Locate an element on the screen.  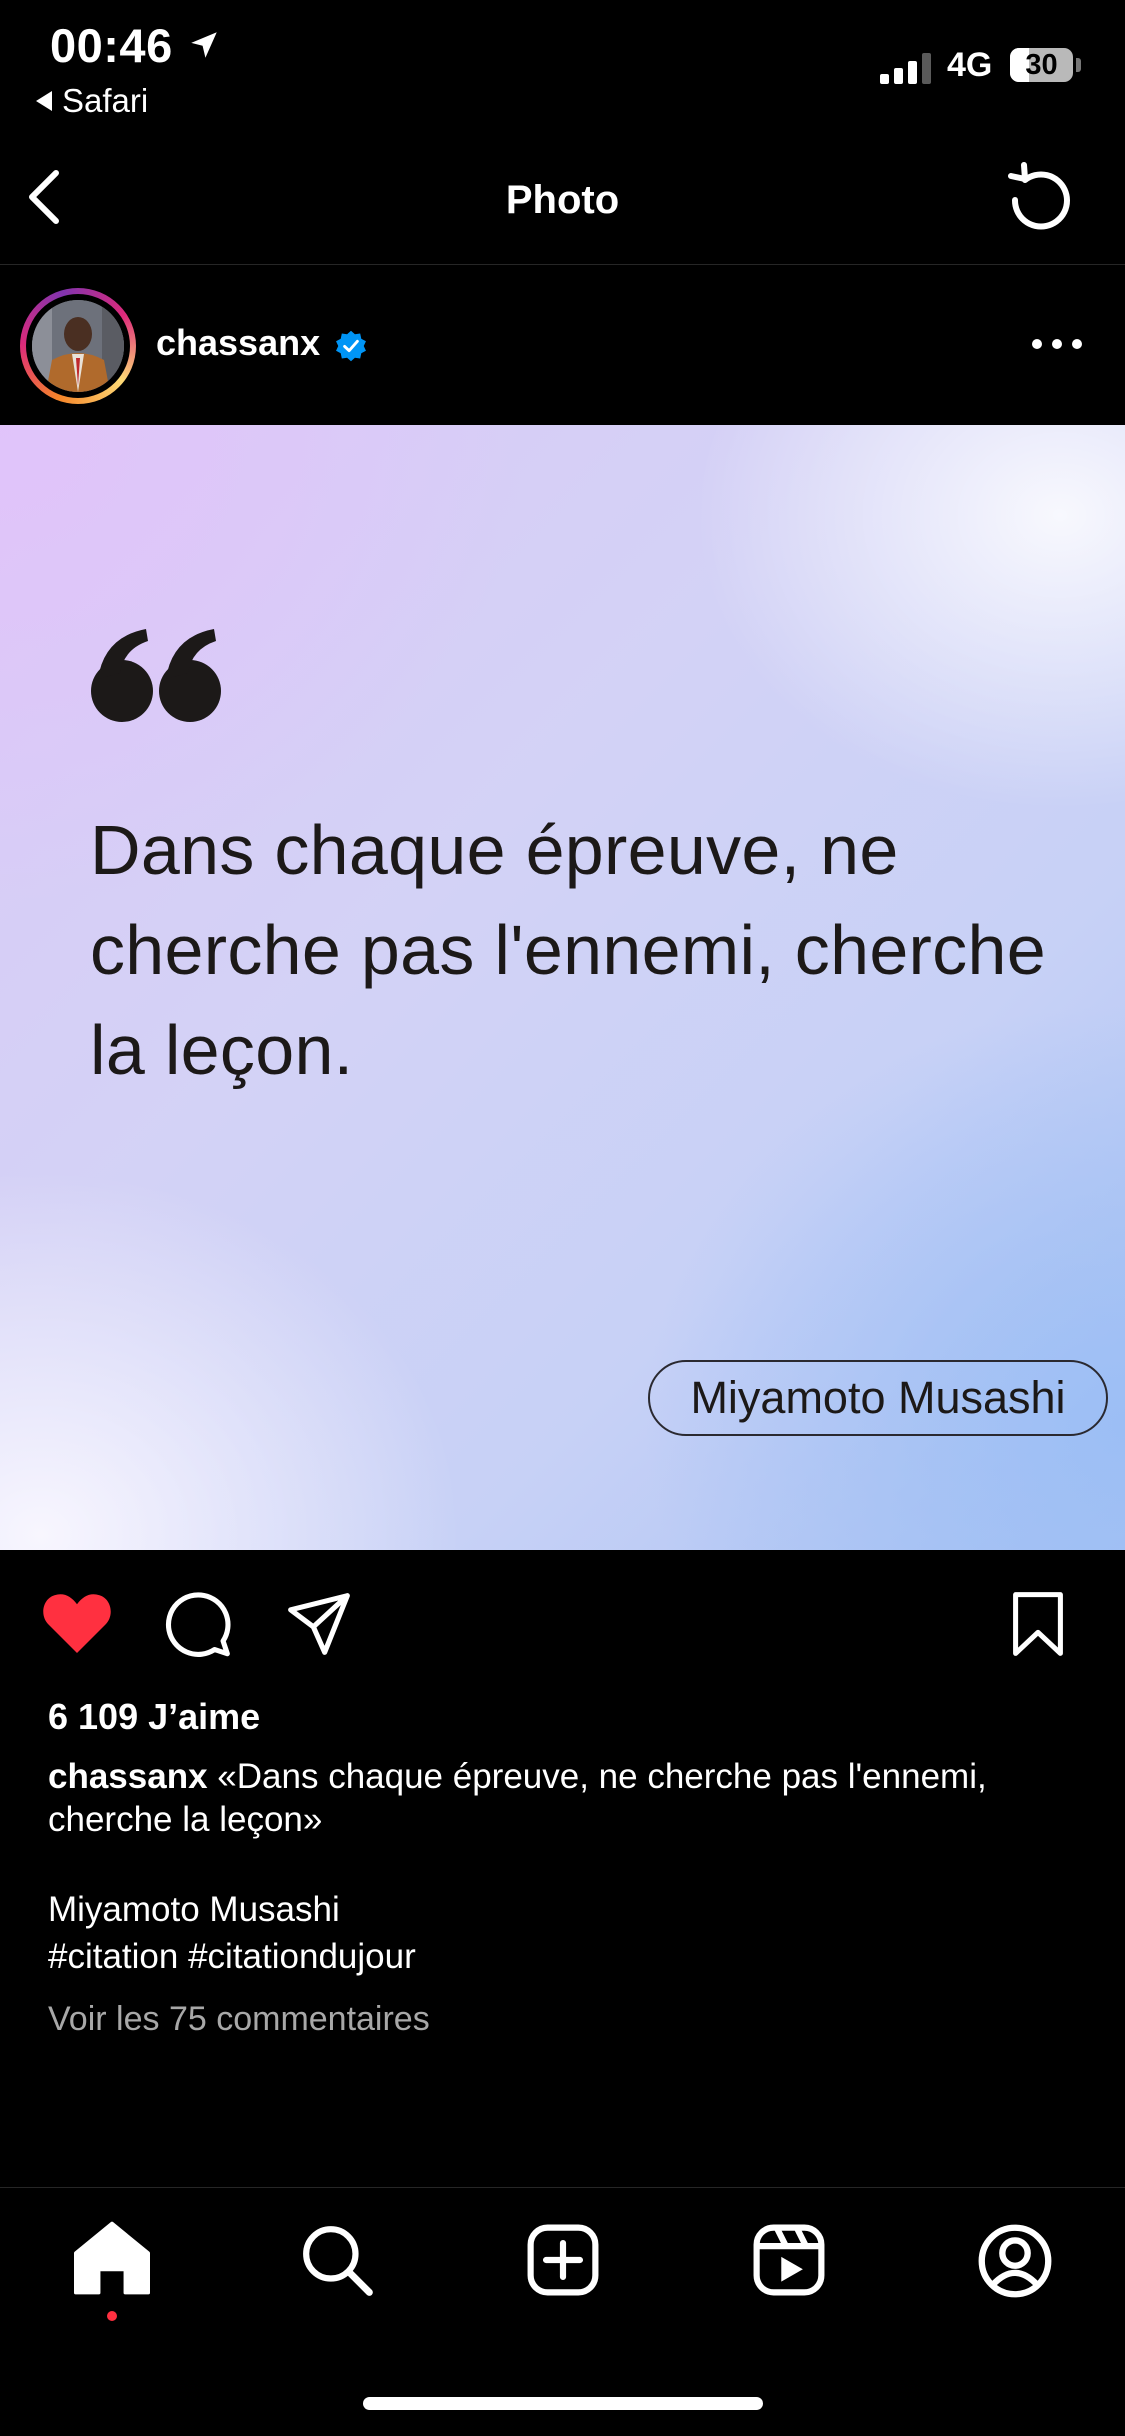
search-icon is located at coordinates (337, 2260).